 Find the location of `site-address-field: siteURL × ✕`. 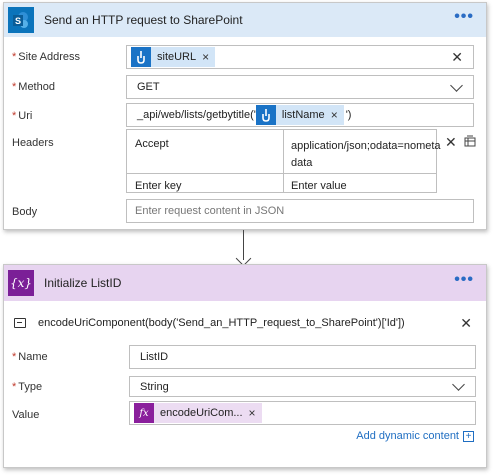

site-address-field: siteURL × ✕ is located at coordinates (300, 57).